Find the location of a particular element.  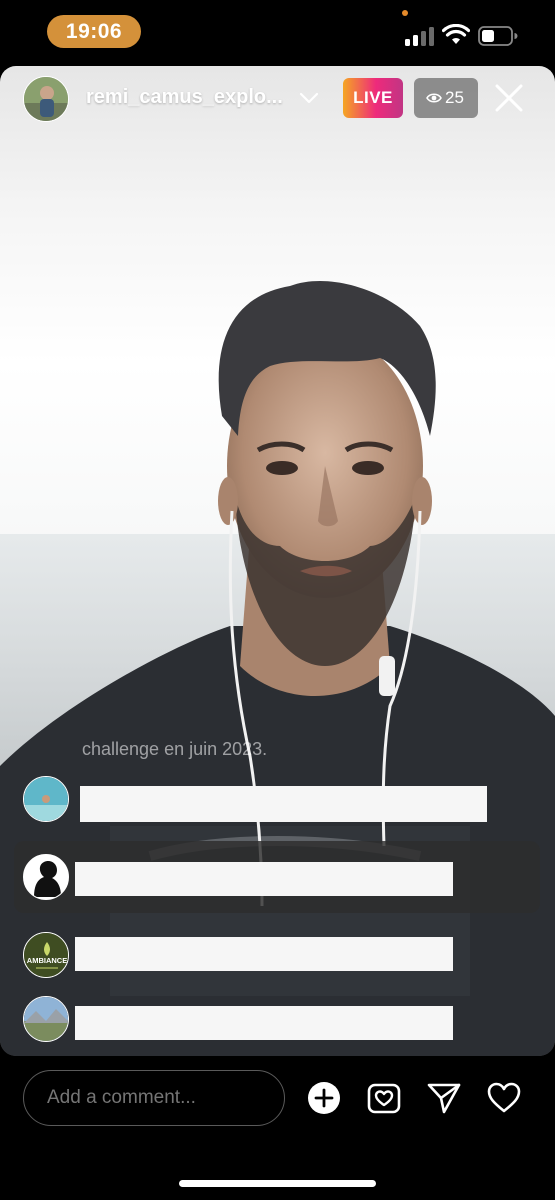

comment-avatar-ambiance: AMBIANCE is located at coordinates (46, 955).